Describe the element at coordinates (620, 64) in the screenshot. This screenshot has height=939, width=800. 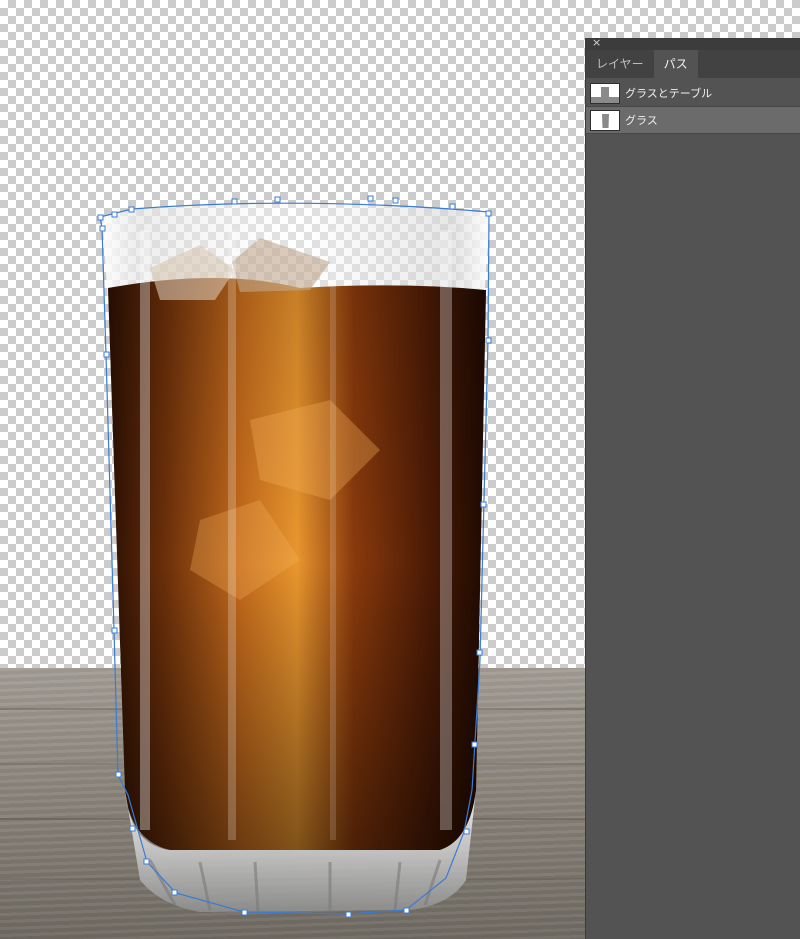
I see `tab-layers: レイヤー` at that location.